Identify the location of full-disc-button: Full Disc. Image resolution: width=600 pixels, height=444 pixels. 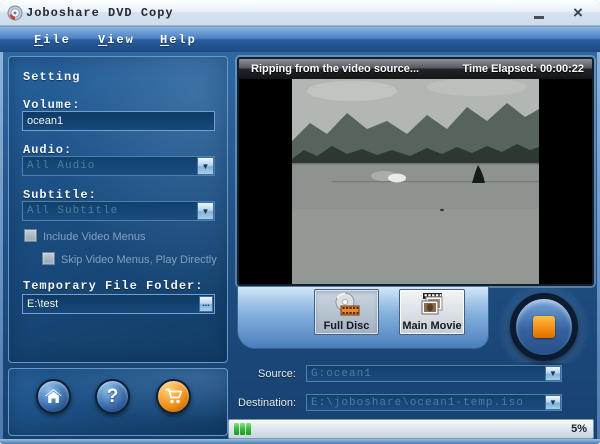
(346, 312).